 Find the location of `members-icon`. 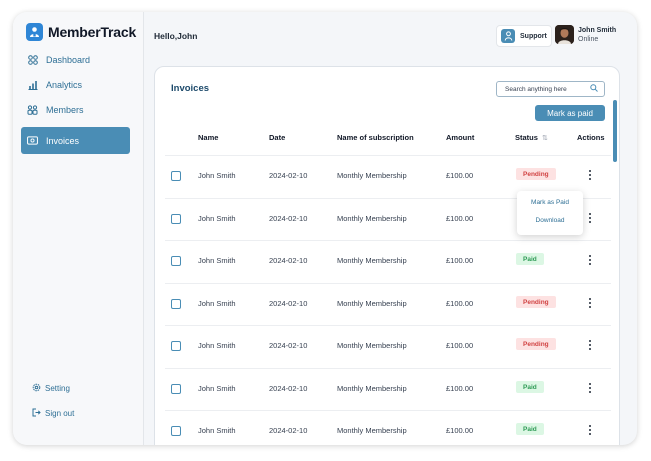

members-icon is located at coordinates (32, 110).